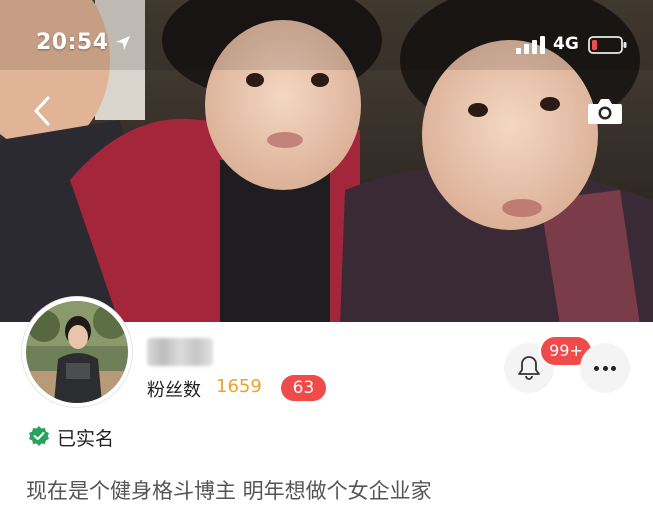 The width and height of the screenshot is (653, 505). I want to click on status-time: 20:54, so click(72, 42).